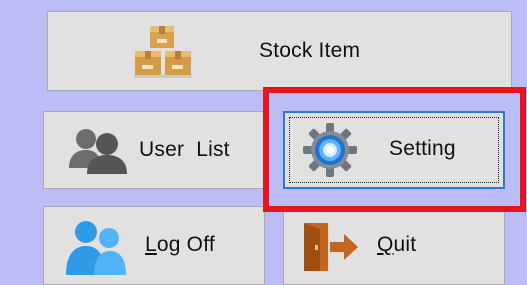 The height and width of the screenshot is (285, 527). I want to click on exit-door-icon, so click(331, 247).